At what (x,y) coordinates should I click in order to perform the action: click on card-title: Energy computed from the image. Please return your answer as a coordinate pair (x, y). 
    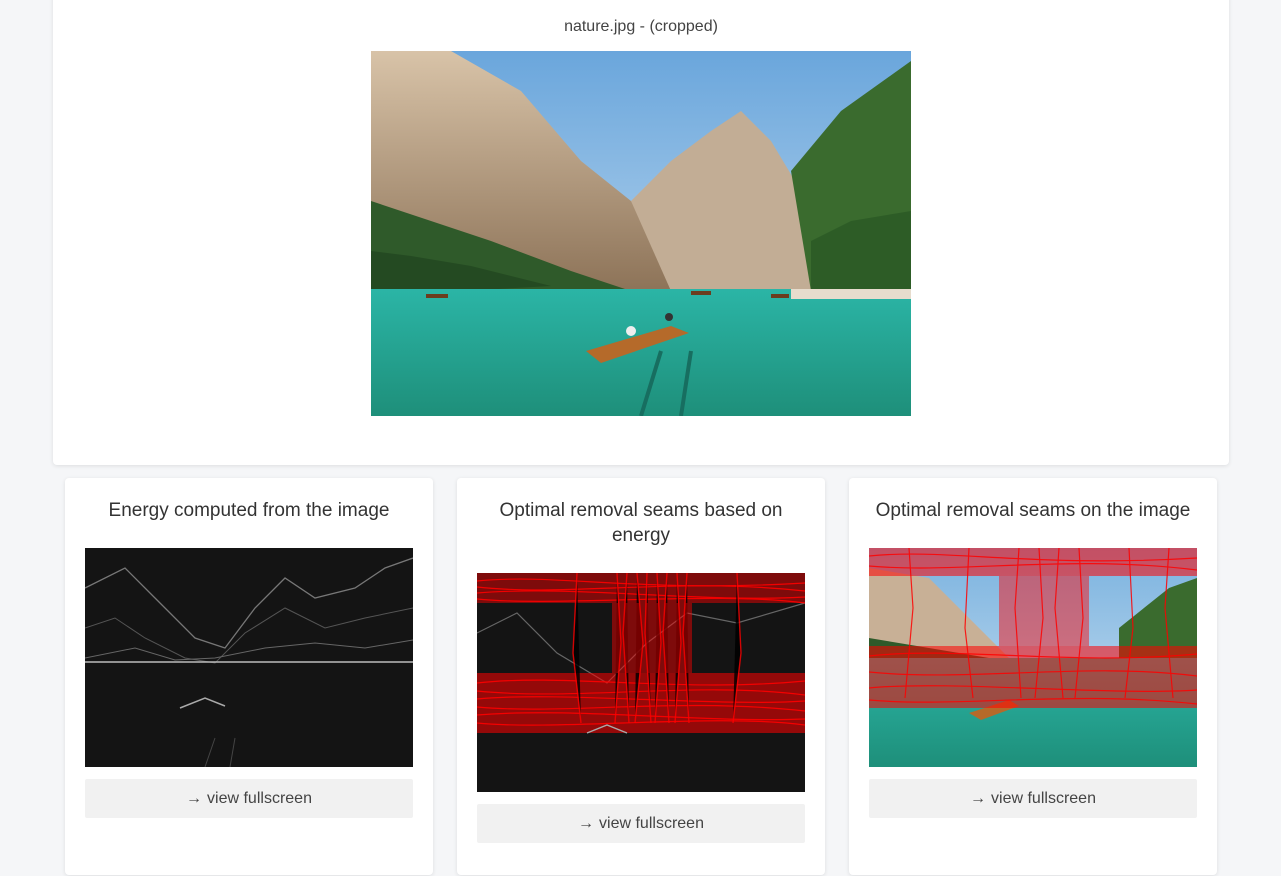
    Looking at the image, I should click on (249, 510).